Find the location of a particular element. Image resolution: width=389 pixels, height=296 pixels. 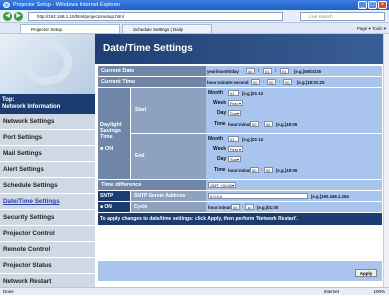

cycle-minute-input: 10 is located at coordinates (249, 207).